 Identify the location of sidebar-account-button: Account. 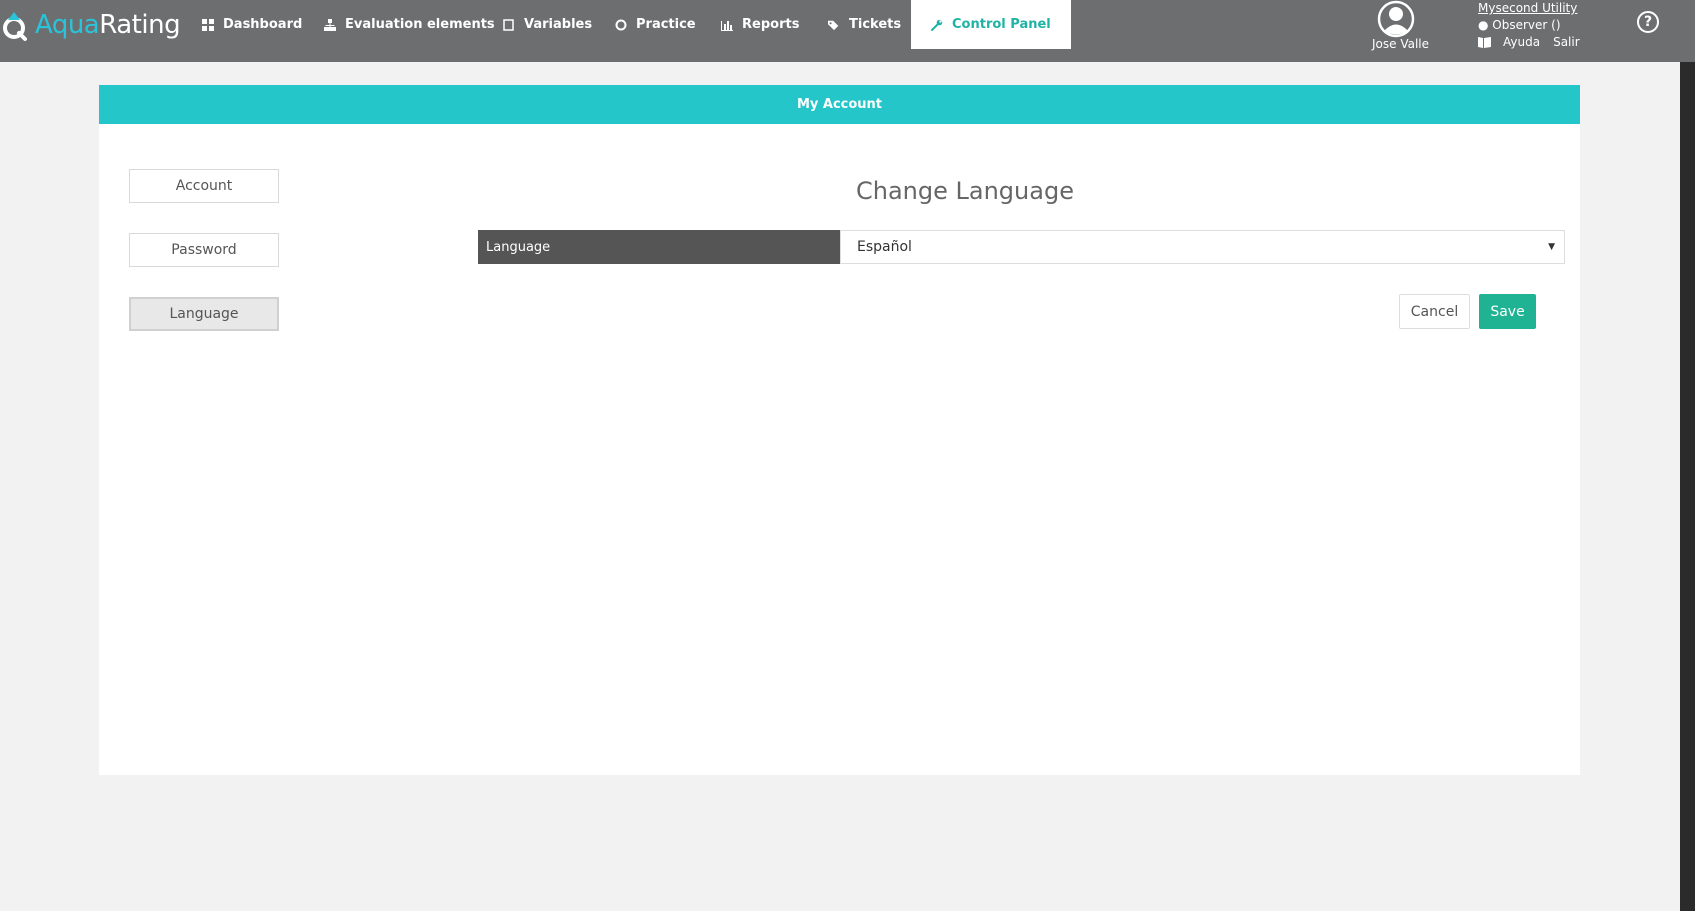
(204, 186).